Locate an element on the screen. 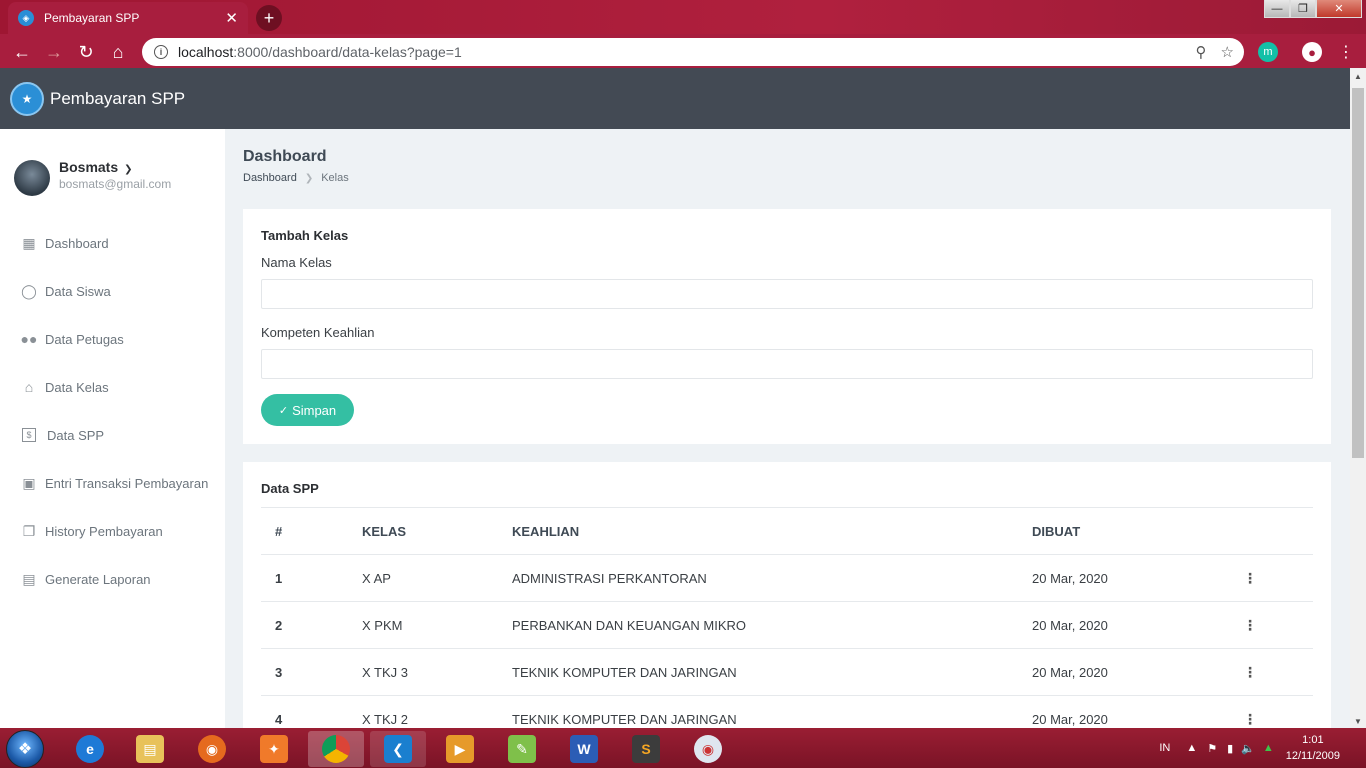  sidebar-item-label: Data Siswa is located at coordinates (78, 291).